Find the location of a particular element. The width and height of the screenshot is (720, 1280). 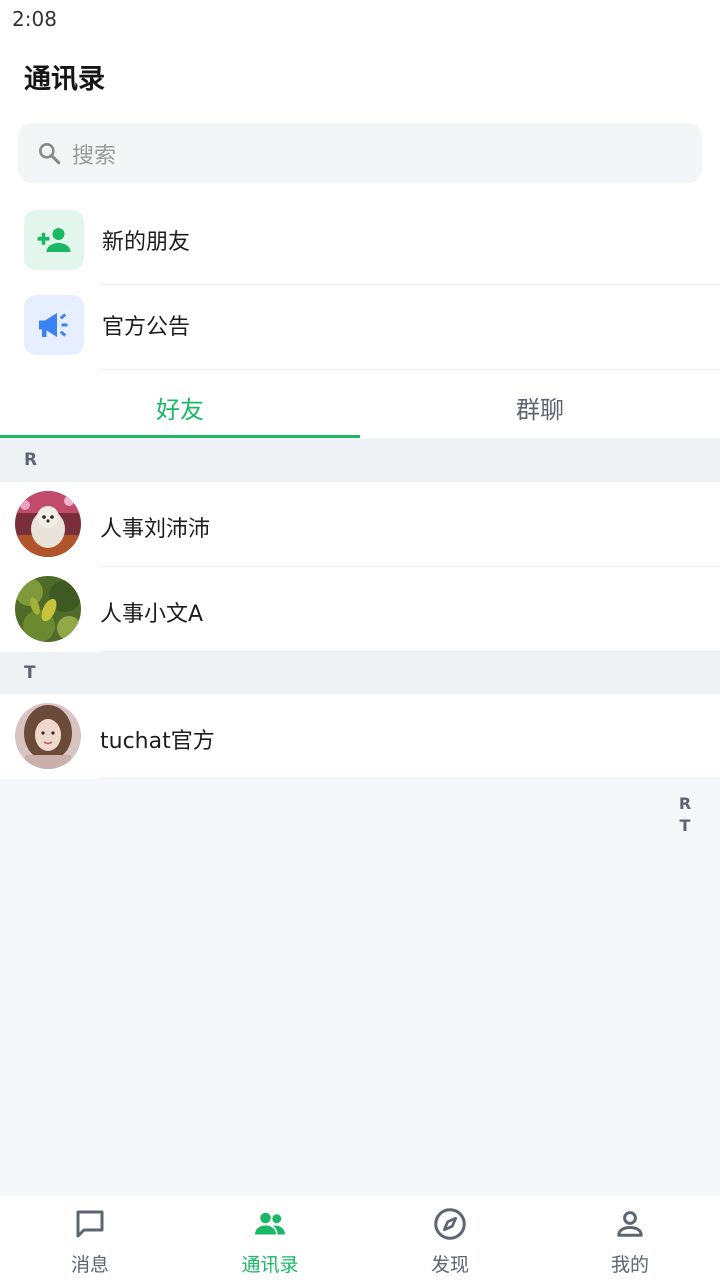

tab-active-indicator is located at coordinates (180, 436).